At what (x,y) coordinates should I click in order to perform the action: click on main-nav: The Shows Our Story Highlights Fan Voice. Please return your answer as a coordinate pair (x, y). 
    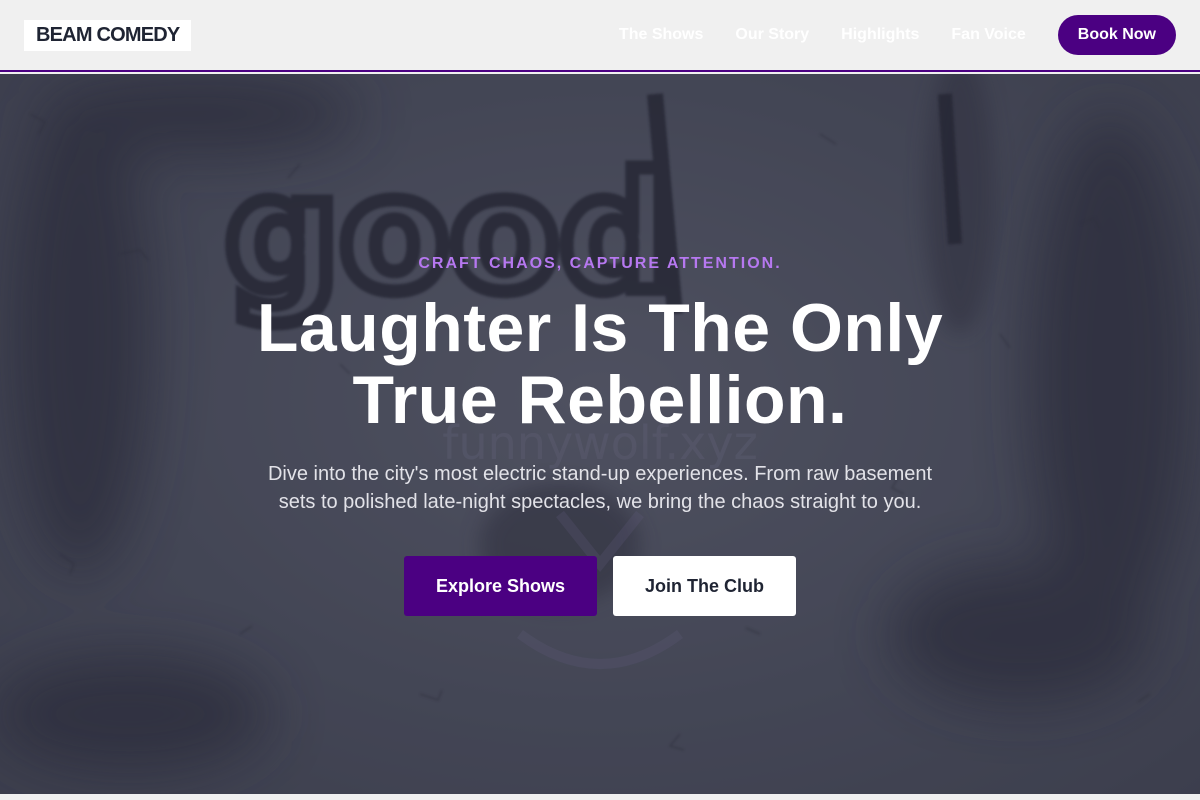
    Looking at the image, I should click on (822, 35).